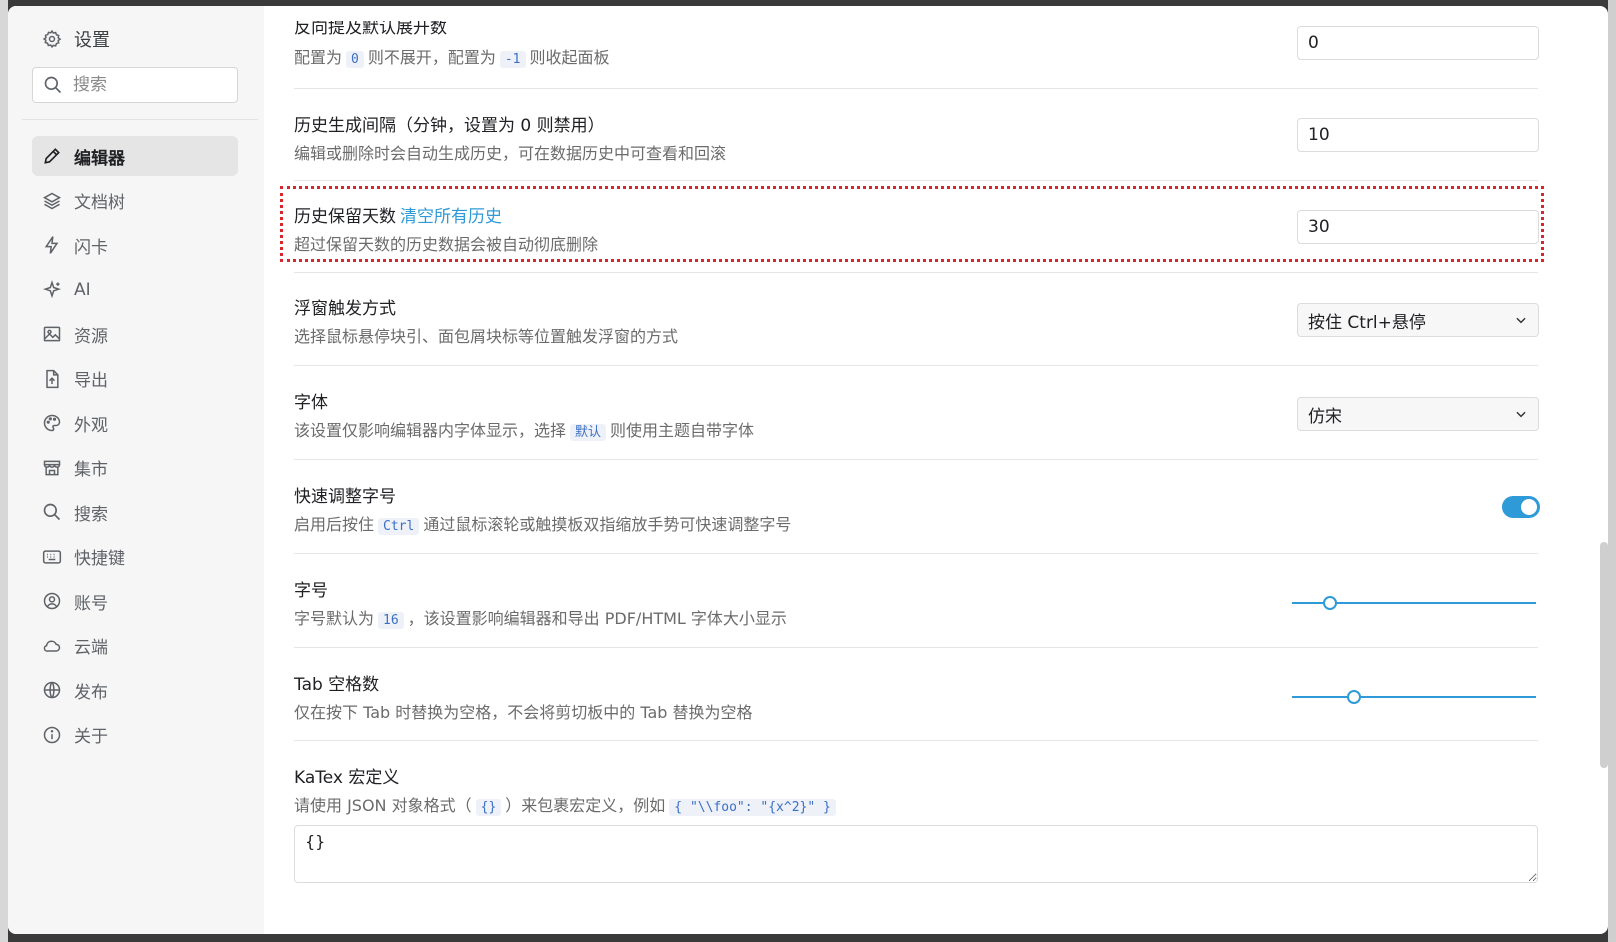 The image size is (1616, 942). Describe the element at coordinates (135, 690) in the screenshot. I see `sidebar-item-publish: 发布` at that location.